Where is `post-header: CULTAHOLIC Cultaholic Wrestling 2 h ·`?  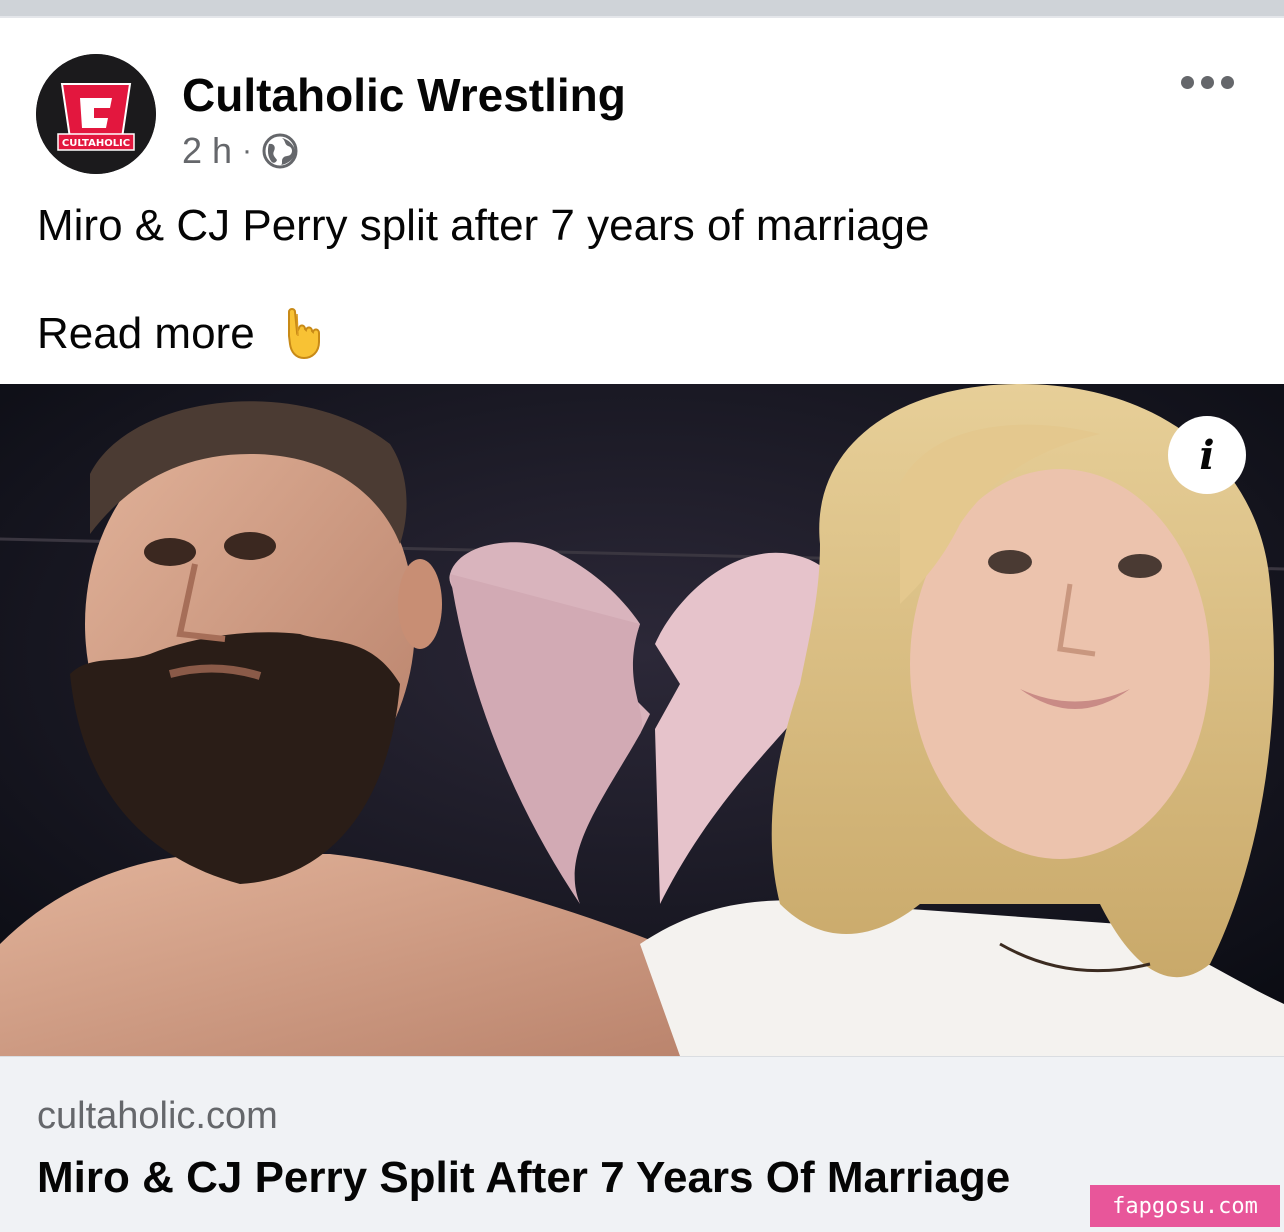
post-header: CULTAHOLIC Cultaholic Wrestling 2 h · is located at coordinates (642, 114).